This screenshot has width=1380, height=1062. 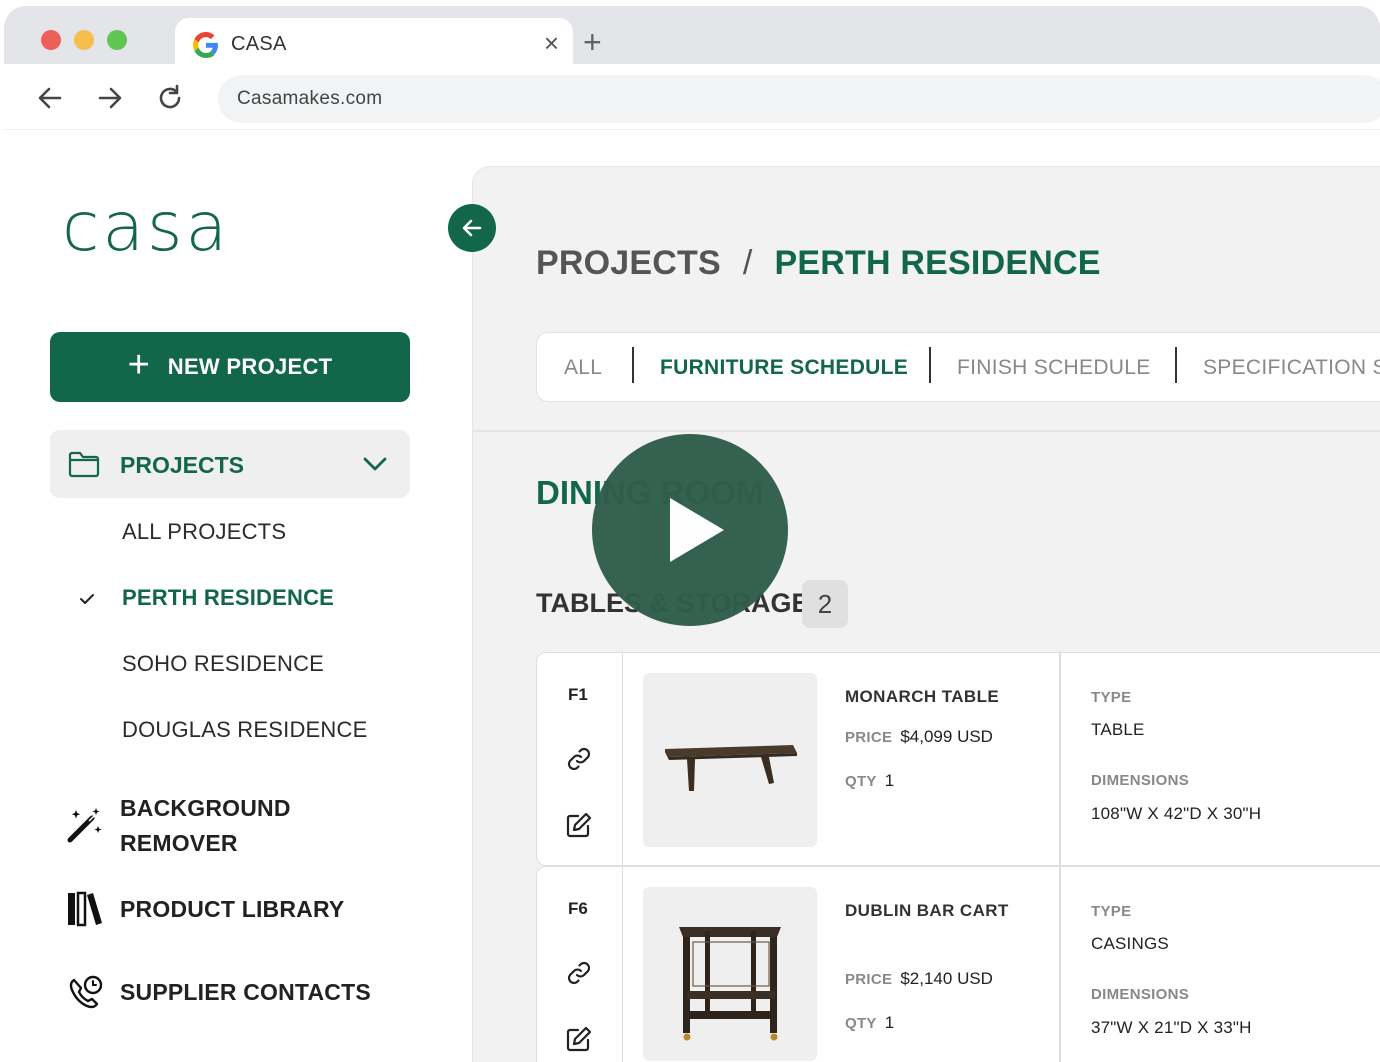 I want to click on type-value: TABLE, so click(x=1118, y=729).